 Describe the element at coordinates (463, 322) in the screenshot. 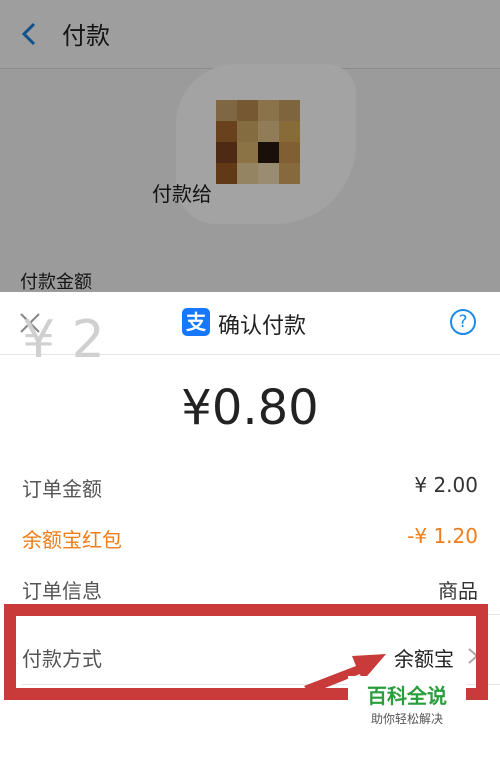

I see `help-icon: ?` at that location.